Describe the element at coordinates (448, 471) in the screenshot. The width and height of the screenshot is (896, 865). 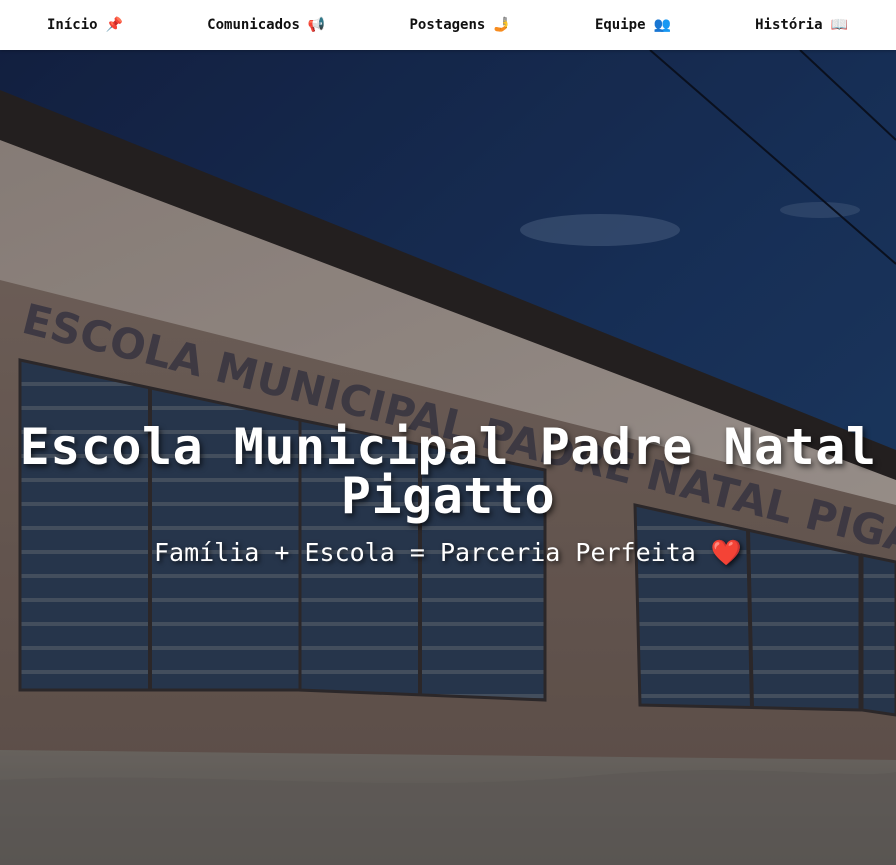
I see `hero-title: Escola Municipal Padre Natal Pigatto` at that location.